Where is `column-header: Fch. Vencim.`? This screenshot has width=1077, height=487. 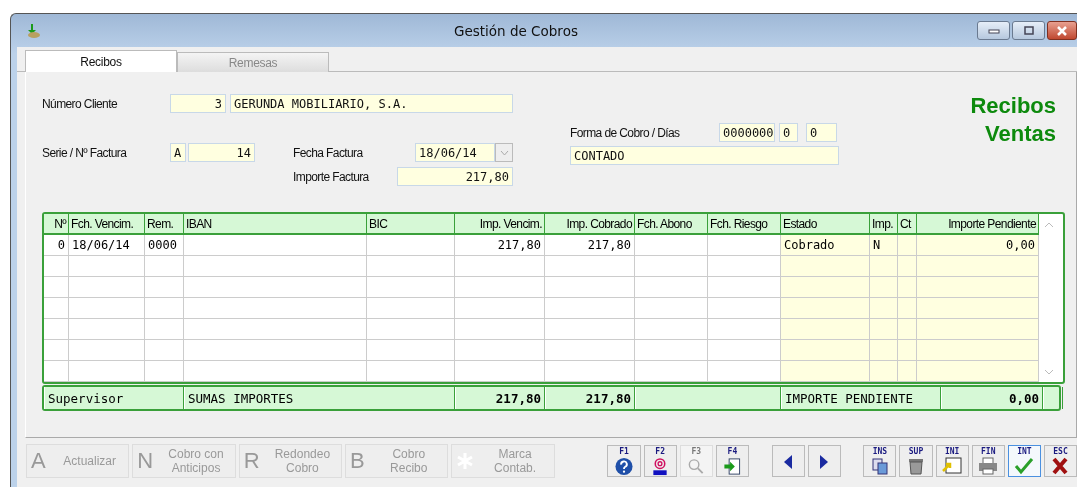 column-header: Fch. Vencim. is located at coordinates (107, 224).